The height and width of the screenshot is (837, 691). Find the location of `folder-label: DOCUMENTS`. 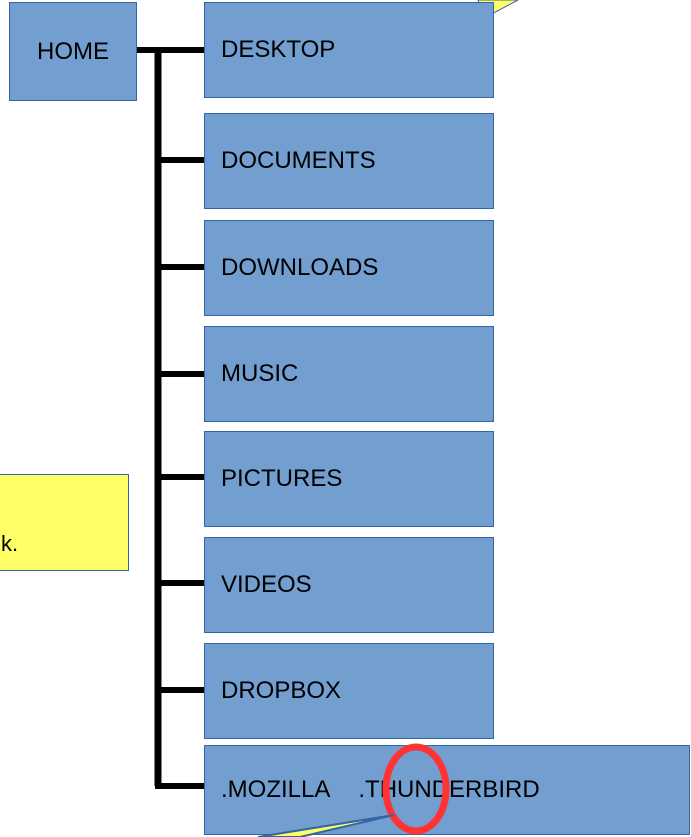

folder-label: DOCUMENTS is located at coordinates (298, 160).